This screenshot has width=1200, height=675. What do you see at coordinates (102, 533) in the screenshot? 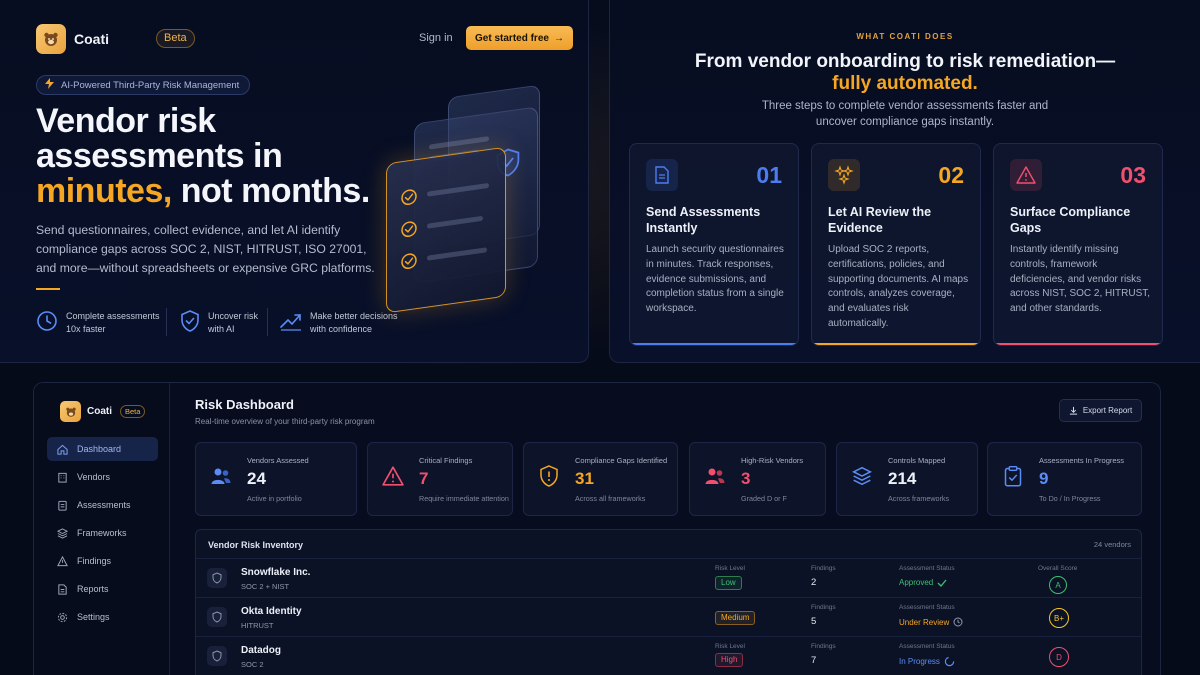
I see `sidebar-item-frameworks: Frameworks` at bounding box center [102, 533].